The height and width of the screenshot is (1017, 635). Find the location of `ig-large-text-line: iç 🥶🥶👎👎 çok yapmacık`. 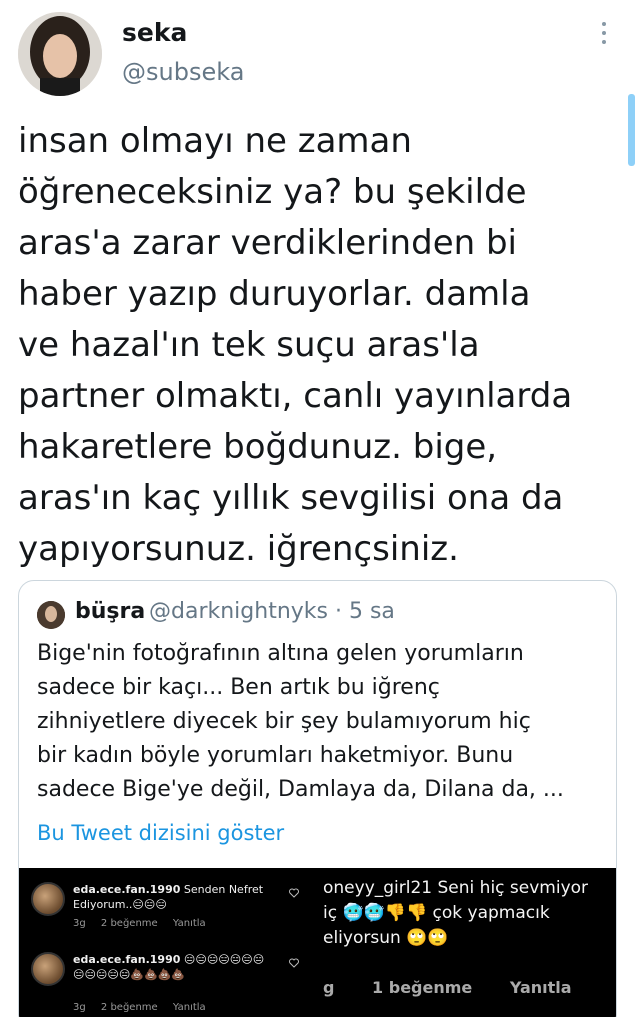

ig-large-text-line: iç 🥶🥶👎👎 çok yapmacık is located at coordinates (436, 913).